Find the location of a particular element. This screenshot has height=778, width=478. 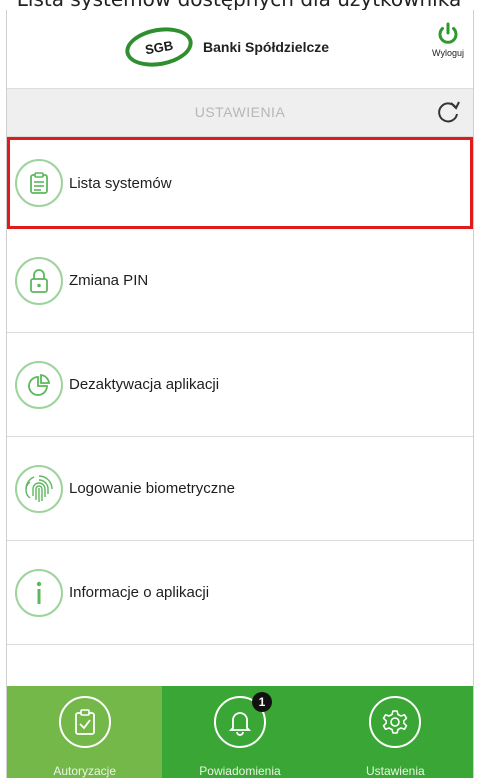

title-bar: USTAWIENIA is located at coordinates (240, 113).